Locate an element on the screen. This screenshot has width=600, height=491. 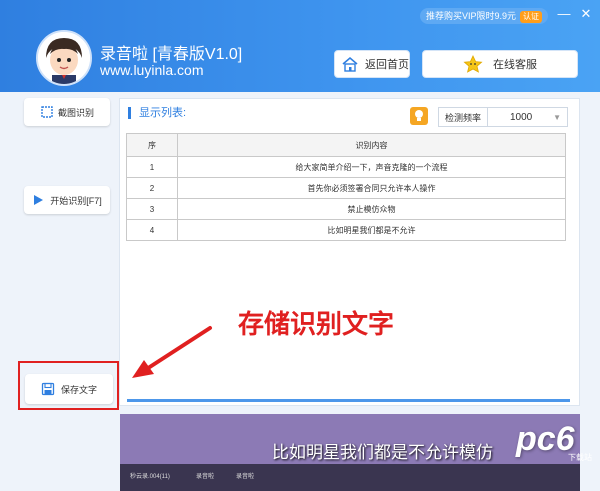
table-row: 4 比如明星我们都是不允许 is located at coordinates (346, 230).